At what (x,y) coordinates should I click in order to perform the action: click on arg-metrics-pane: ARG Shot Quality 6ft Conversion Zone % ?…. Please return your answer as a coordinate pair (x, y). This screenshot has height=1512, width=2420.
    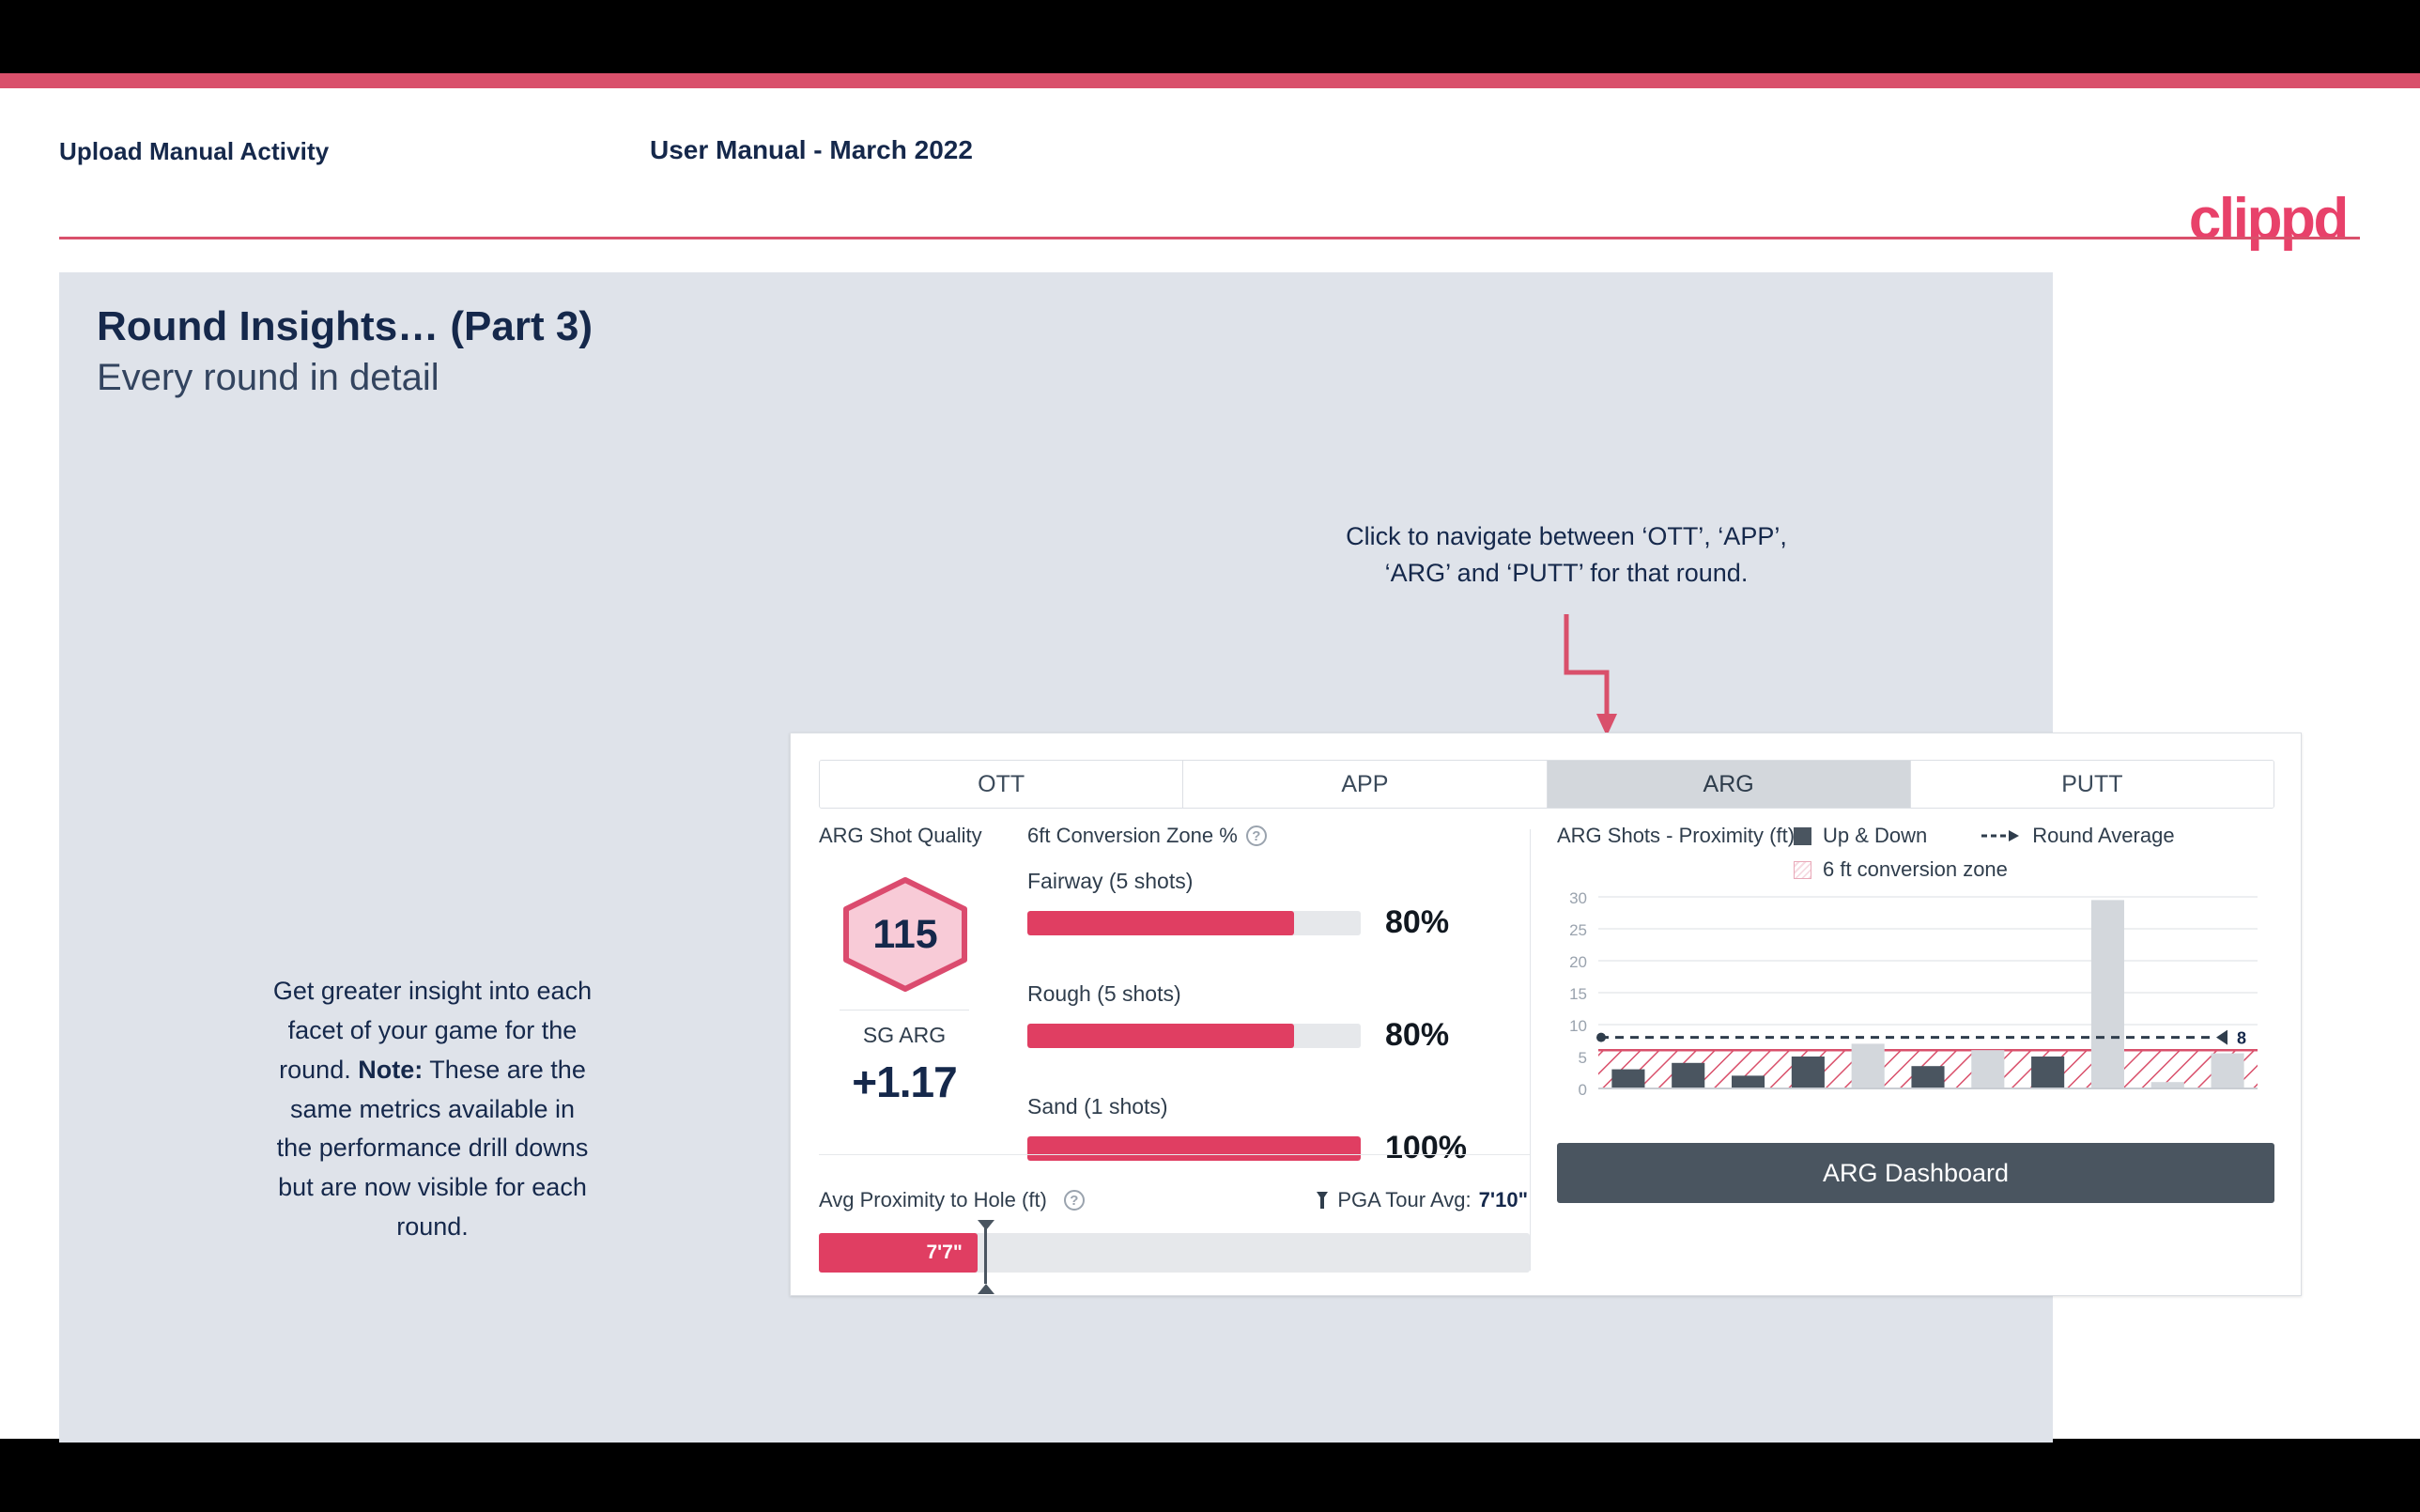
    Looking at the image, I should click on (1174, 1060).